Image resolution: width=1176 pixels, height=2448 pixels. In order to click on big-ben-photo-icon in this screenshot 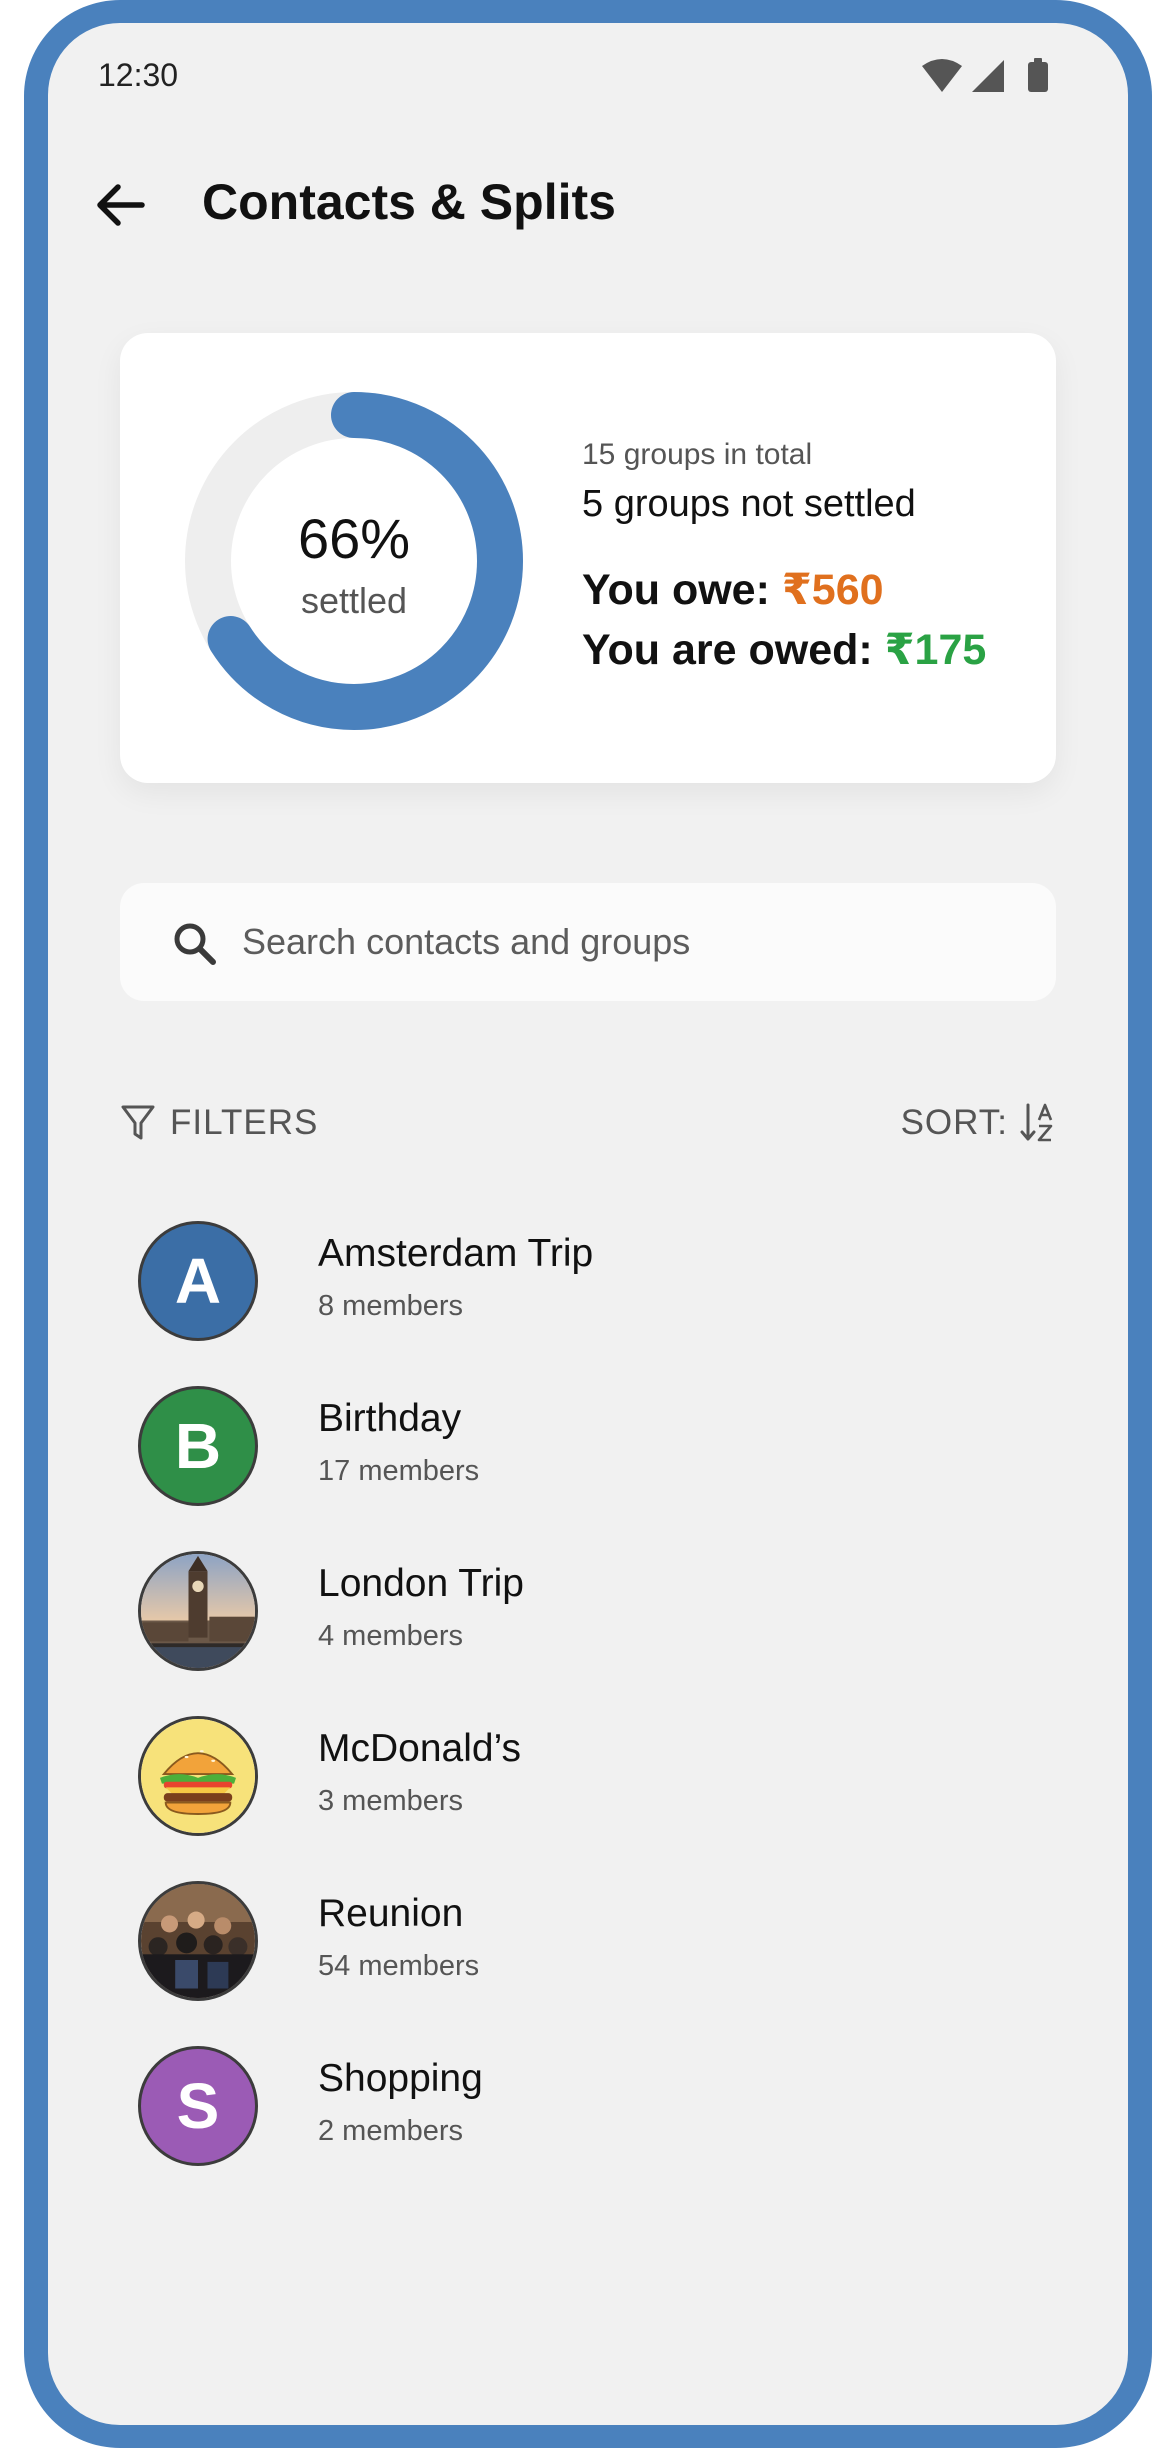, I will do `click(198, 1611)`.